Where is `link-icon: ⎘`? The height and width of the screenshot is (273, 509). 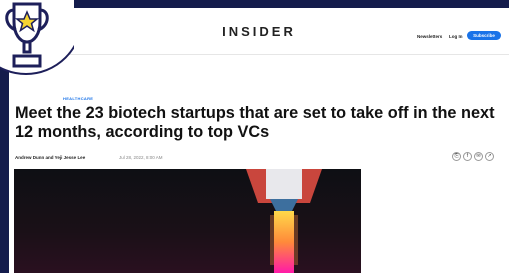
link-icon: ⎘ is located at coordinates (456, 156).